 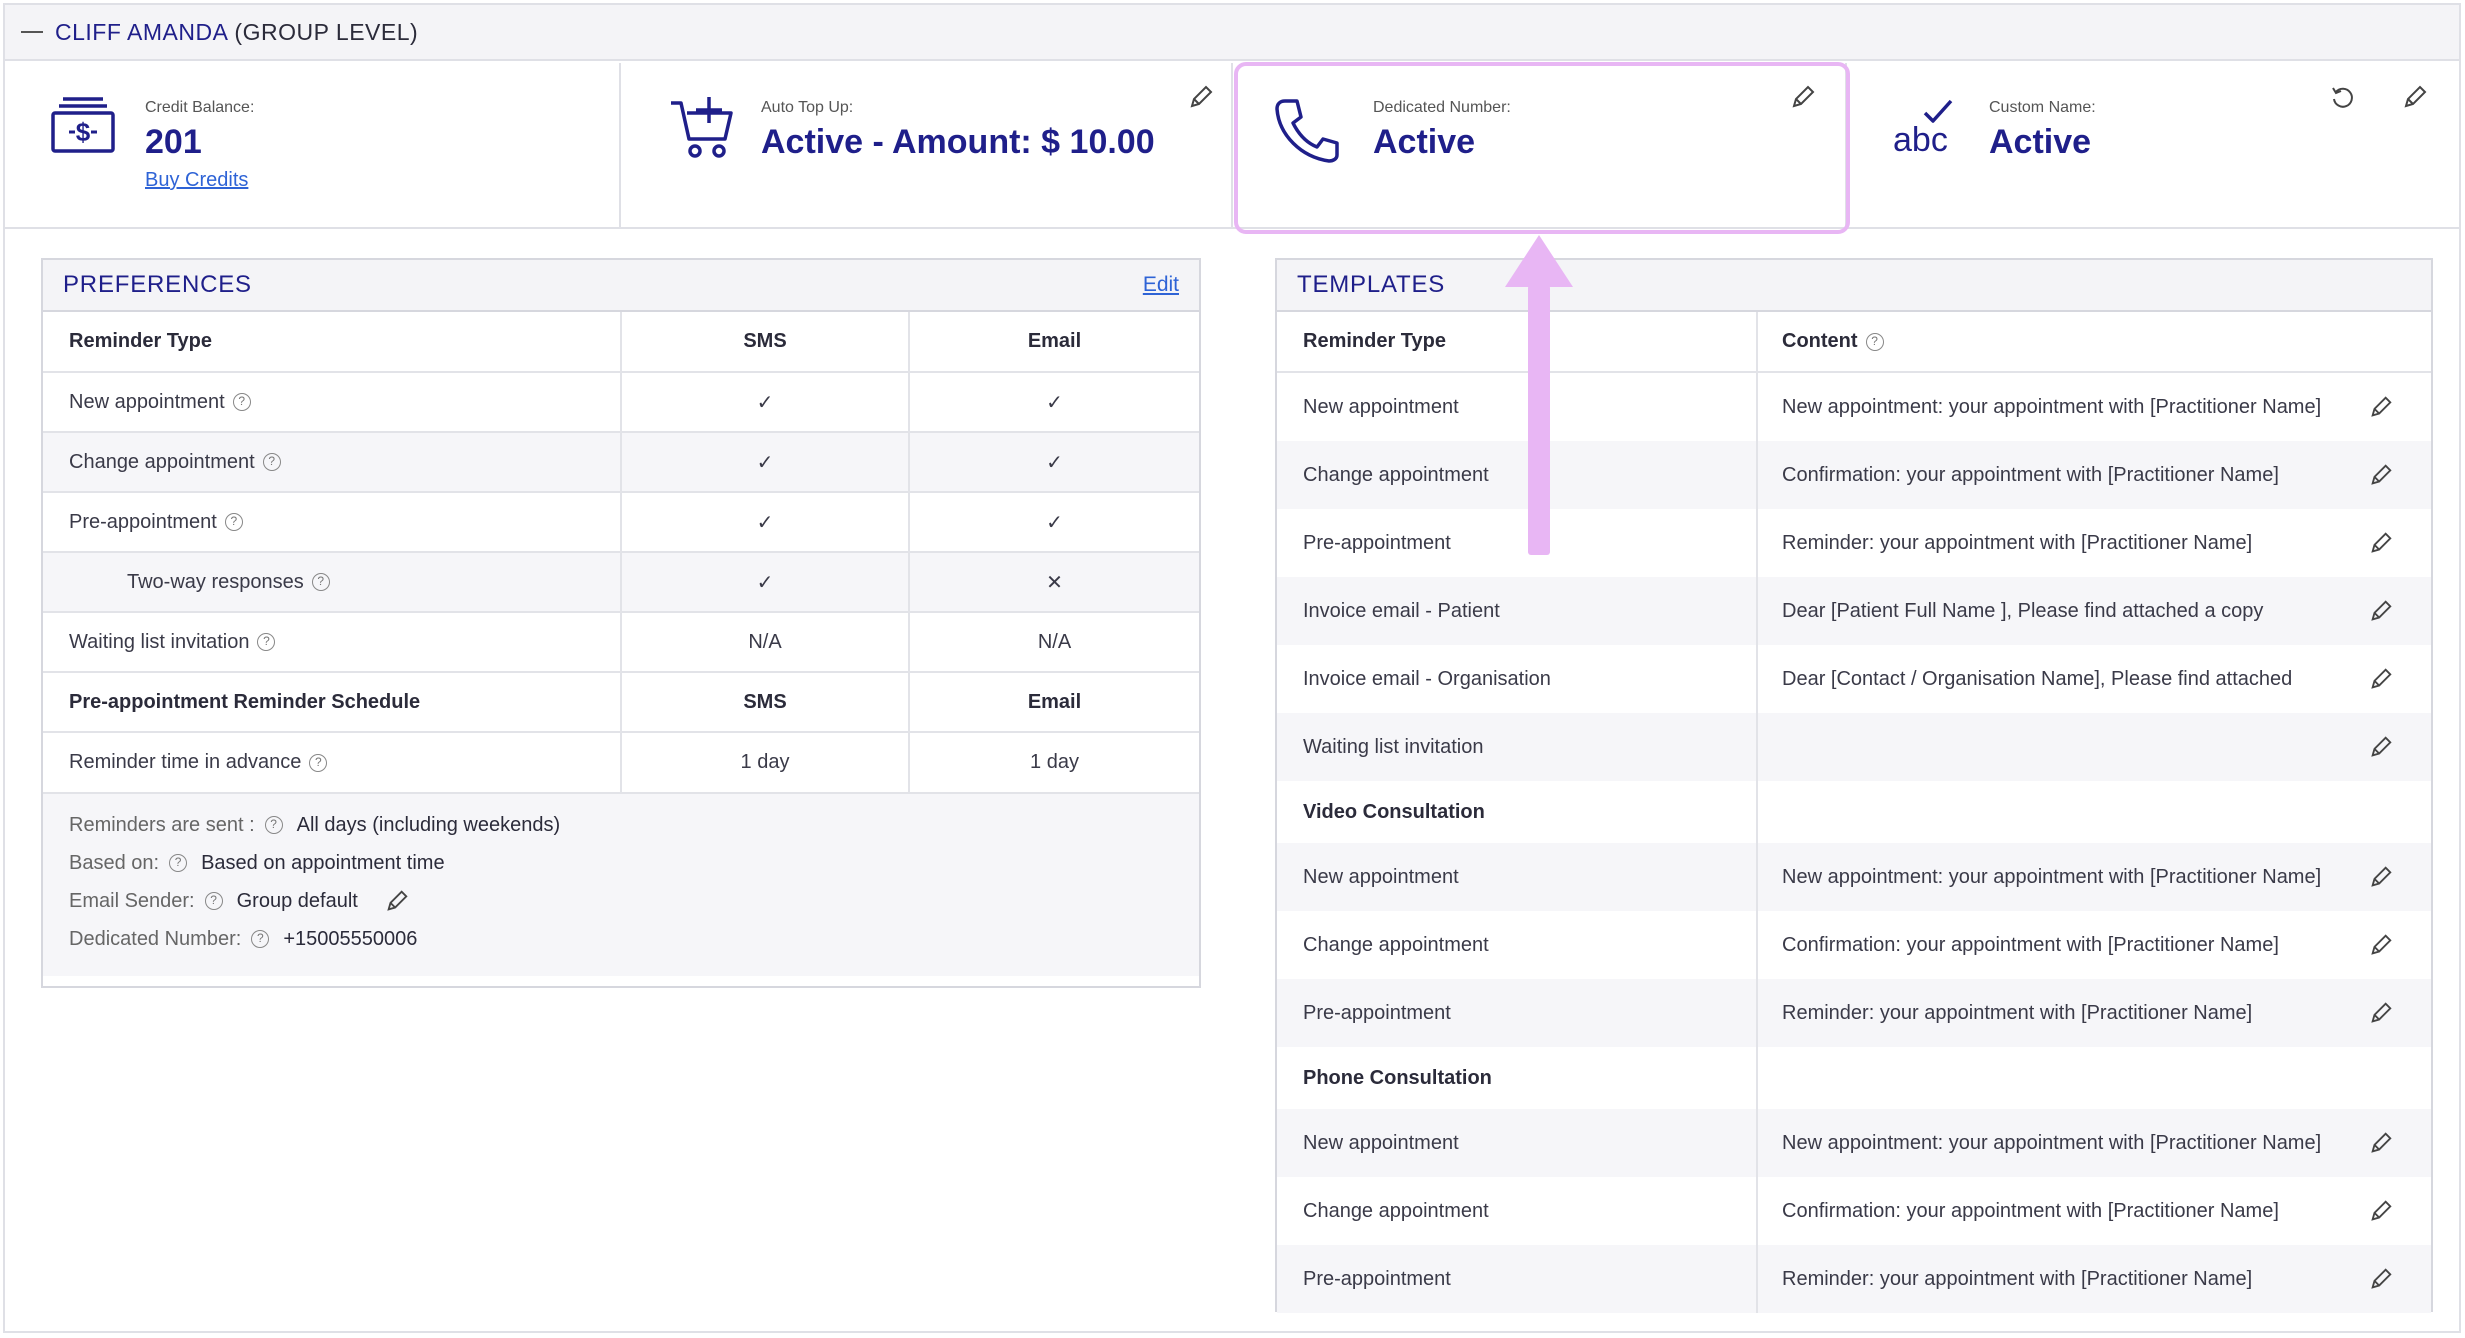 What do you see at coordinates (185, 762) in the screenshot?
I see `row-label-text: Reminder time in advance` at bounding box center [185, 762].